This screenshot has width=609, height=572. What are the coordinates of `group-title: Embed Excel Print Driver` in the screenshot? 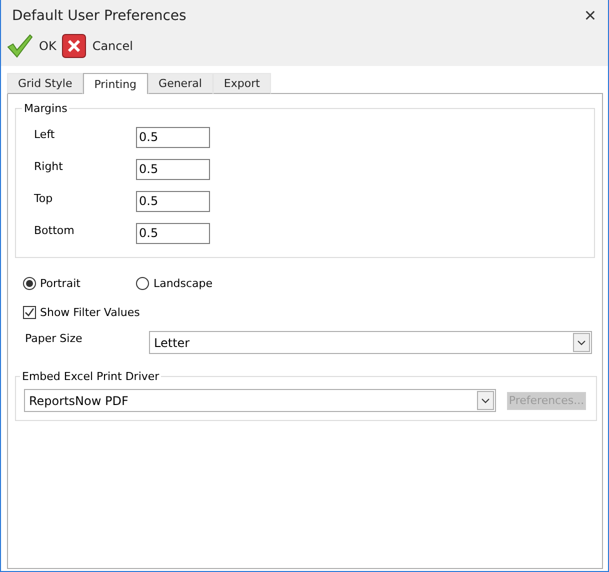 It's located at (90, 376).